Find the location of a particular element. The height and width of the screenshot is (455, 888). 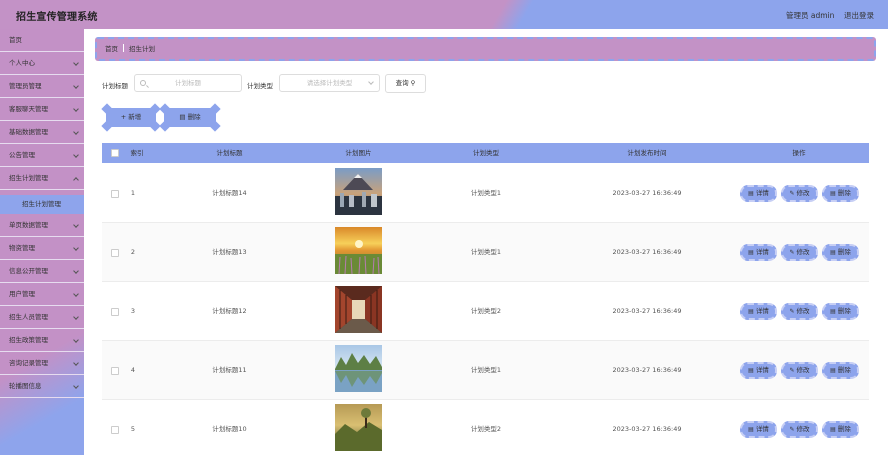

app-title: 招生宣传管理系统 is located at coordinates (57, 17).